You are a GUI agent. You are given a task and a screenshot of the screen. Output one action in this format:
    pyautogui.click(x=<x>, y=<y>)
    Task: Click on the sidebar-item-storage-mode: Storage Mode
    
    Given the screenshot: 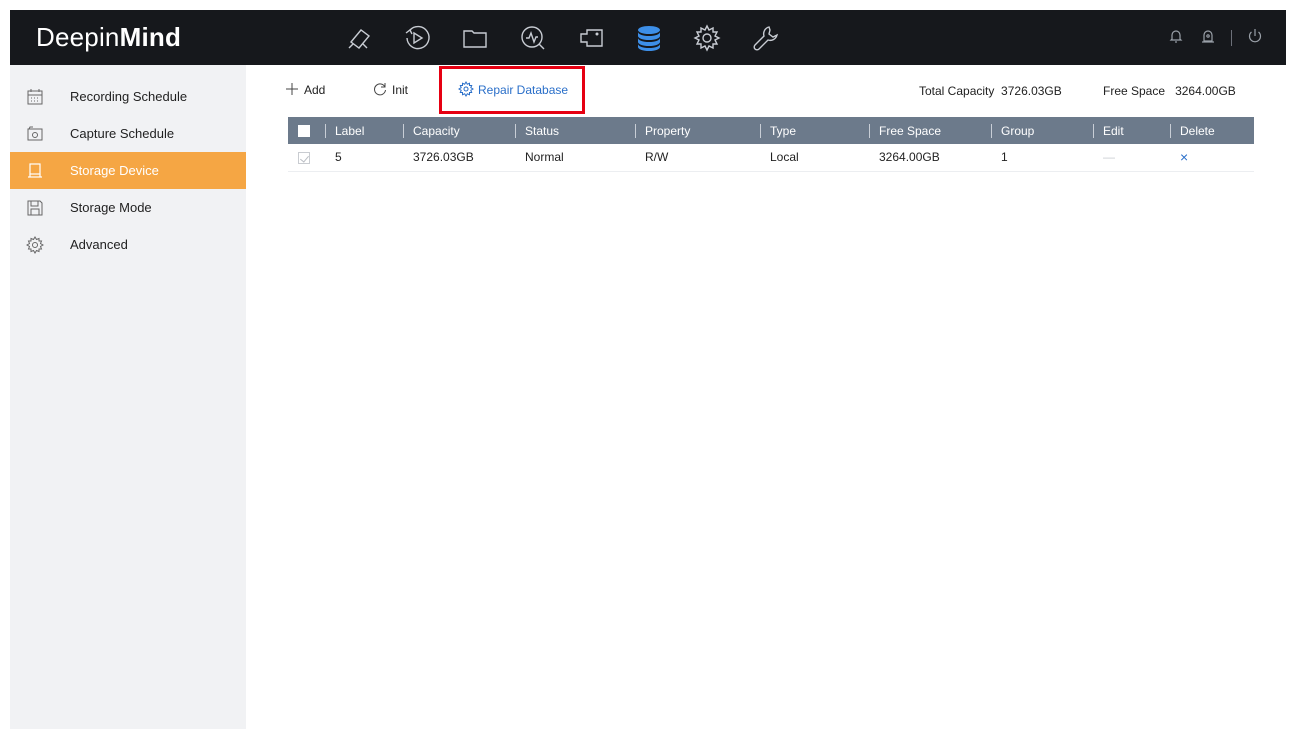 What is the action you would take?
    pyautogui.click(x=128, y=207)
    